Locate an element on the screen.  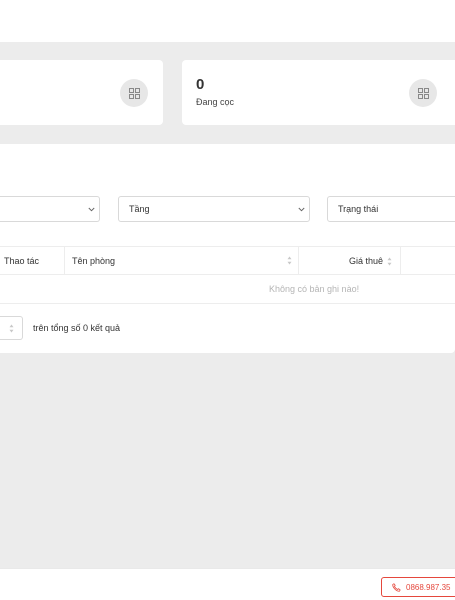
pagination: trên tổng số 0 kết quả is located at coordinates (60, 328).